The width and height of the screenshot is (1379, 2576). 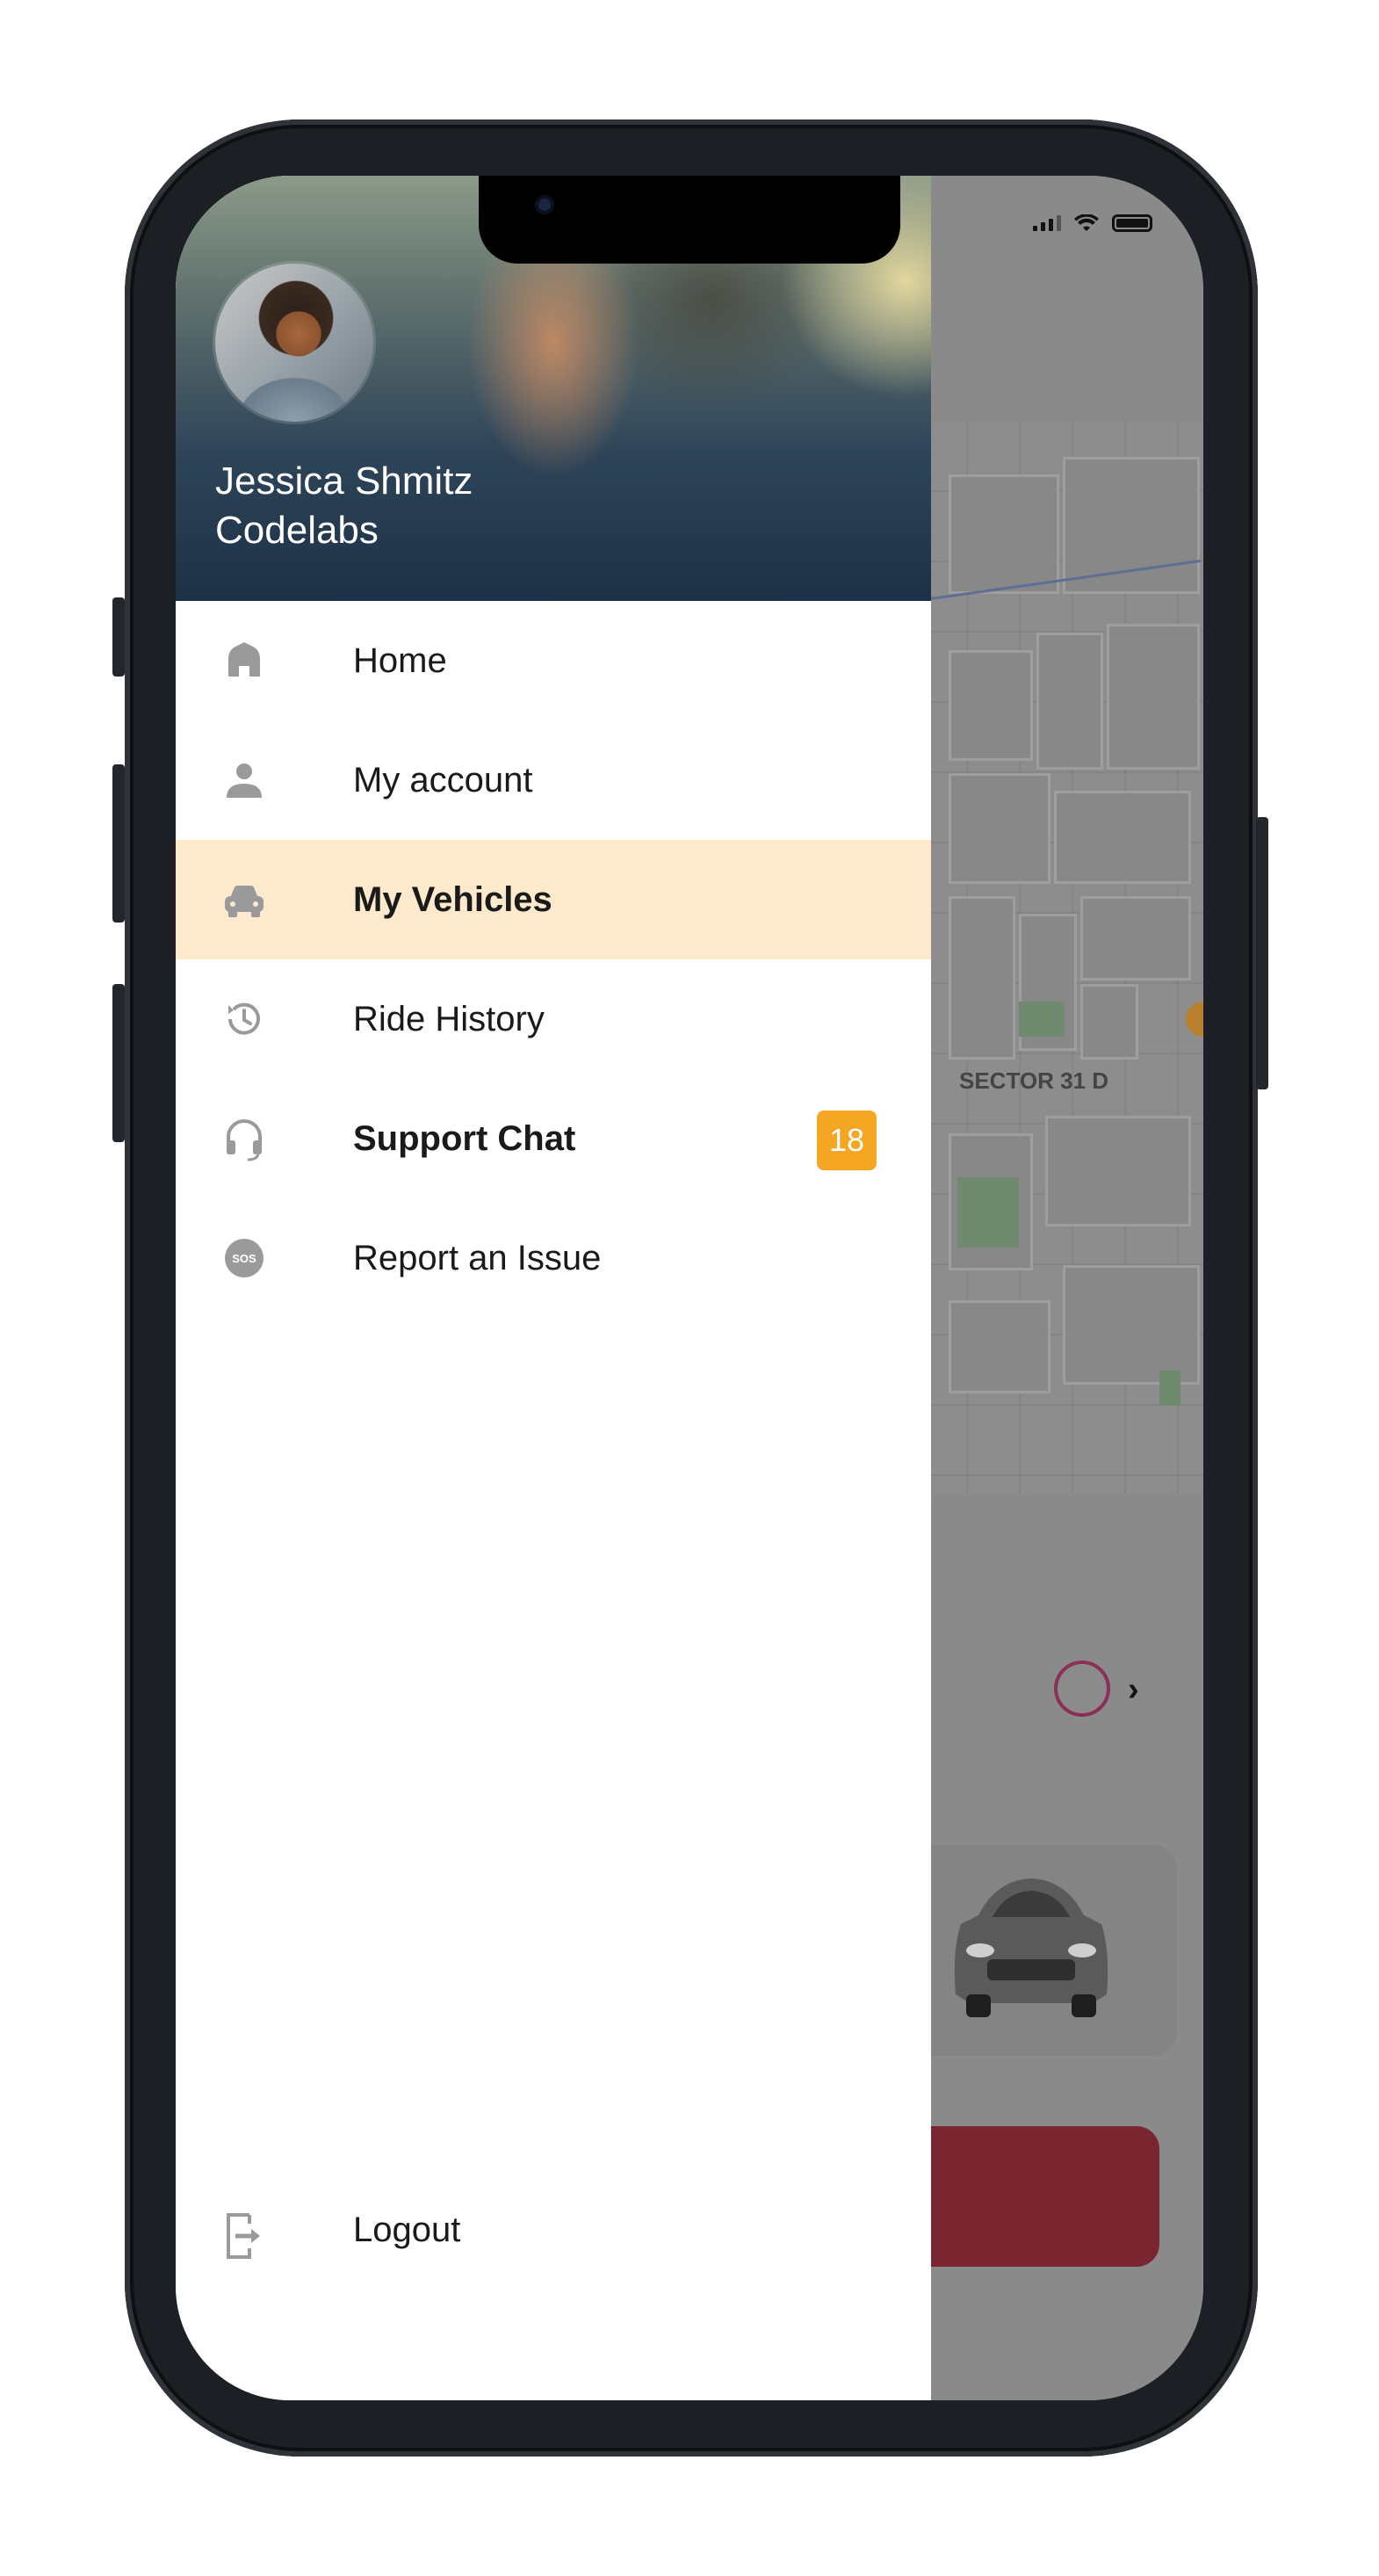 I want to click on silent-switch, so click(x=118, y=637).